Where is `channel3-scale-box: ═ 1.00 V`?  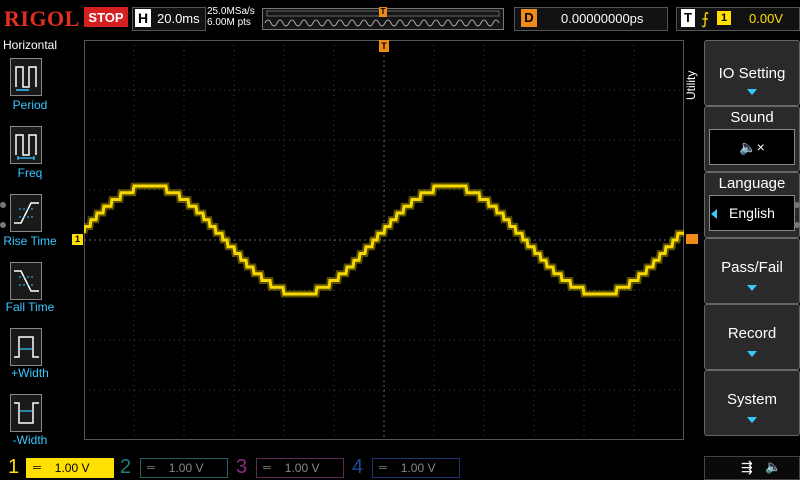 channel3-scale-box: ═ 1.00 V is located at coordinates (300, 468).